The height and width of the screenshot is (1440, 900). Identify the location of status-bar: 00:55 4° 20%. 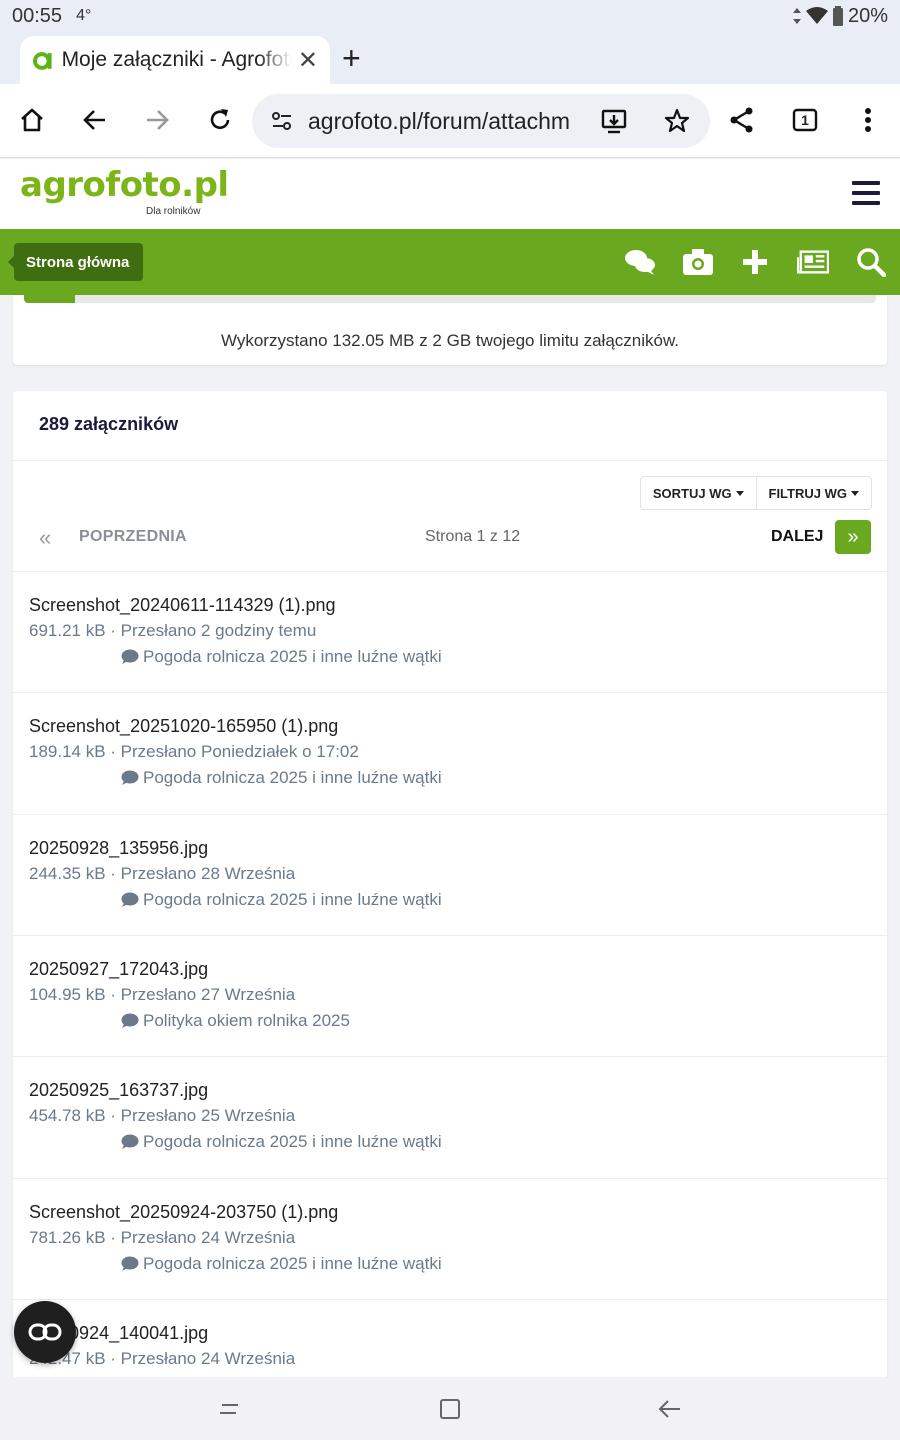
(450, 16).